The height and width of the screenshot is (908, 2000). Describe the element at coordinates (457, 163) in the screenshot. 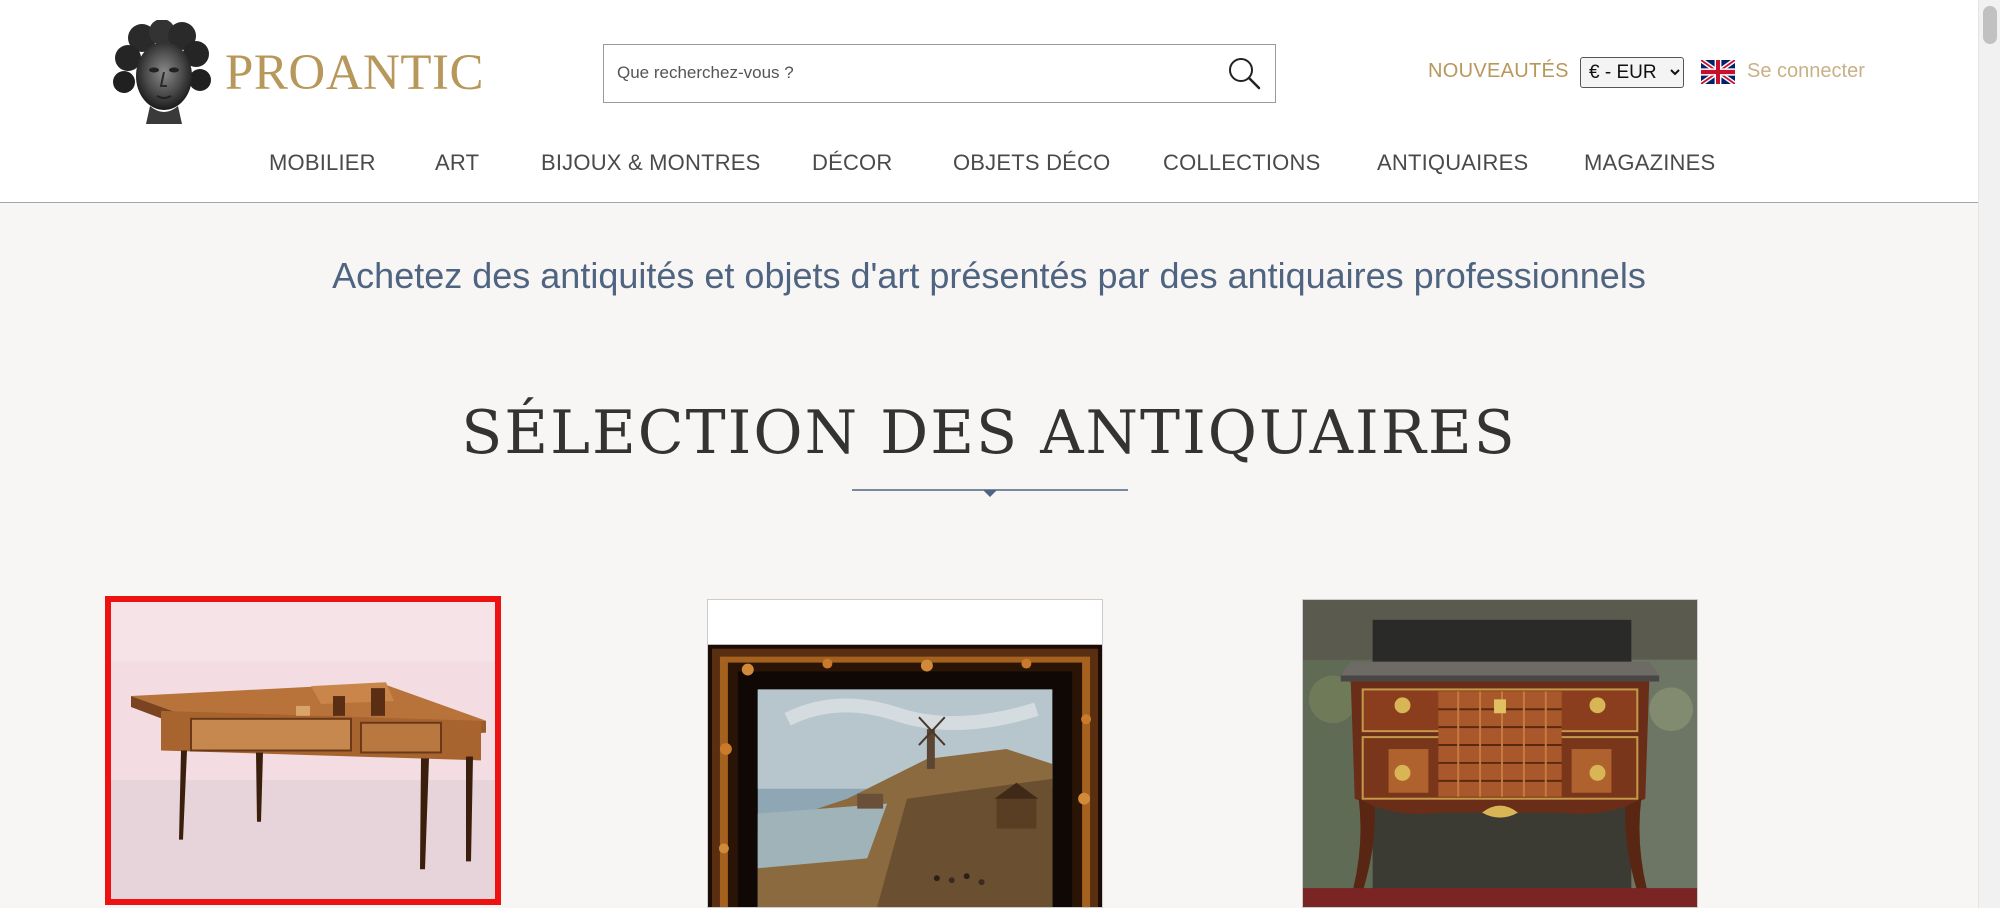

I see `nav-item-art: ART` at that location.